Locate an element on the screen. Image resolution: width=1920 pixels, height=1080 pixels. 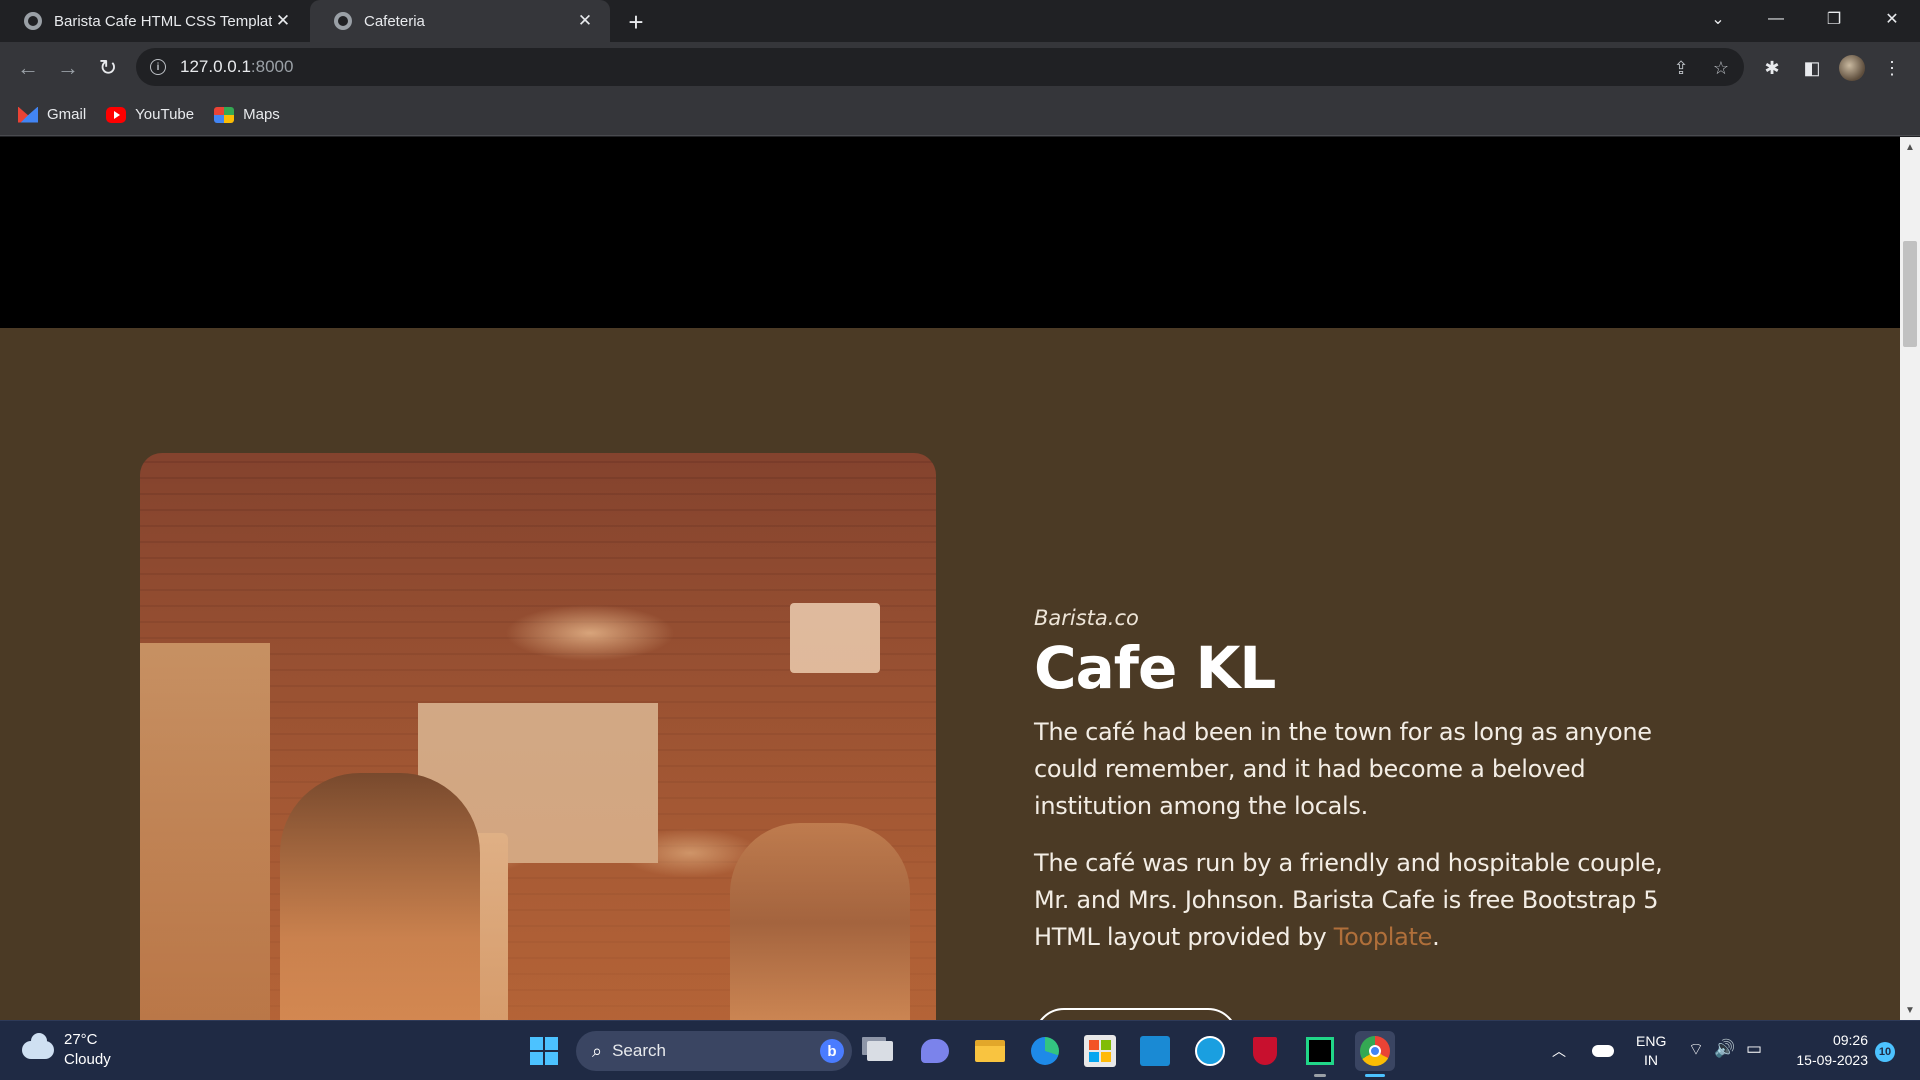
tab-search-icon: ⌄ is located at coordinates (1718, 19).